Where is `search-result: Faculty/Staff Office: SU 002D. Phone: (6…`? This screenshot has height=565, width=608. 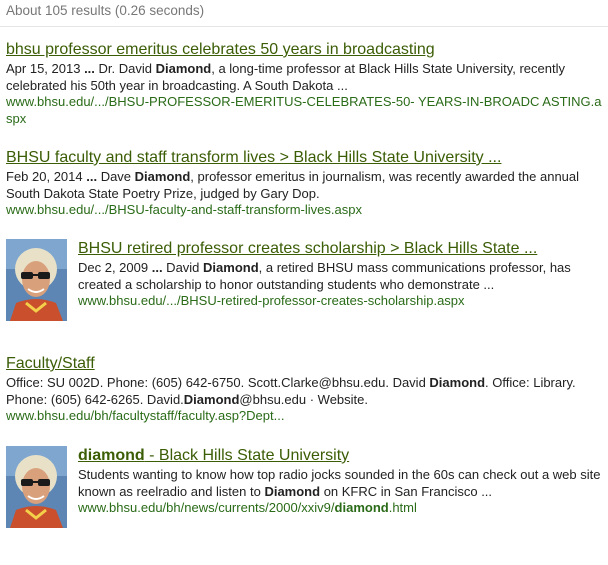 search-result: Faculty/Staff Office: SU 002D. Phone: (6… is located at coordinates (304, 389).